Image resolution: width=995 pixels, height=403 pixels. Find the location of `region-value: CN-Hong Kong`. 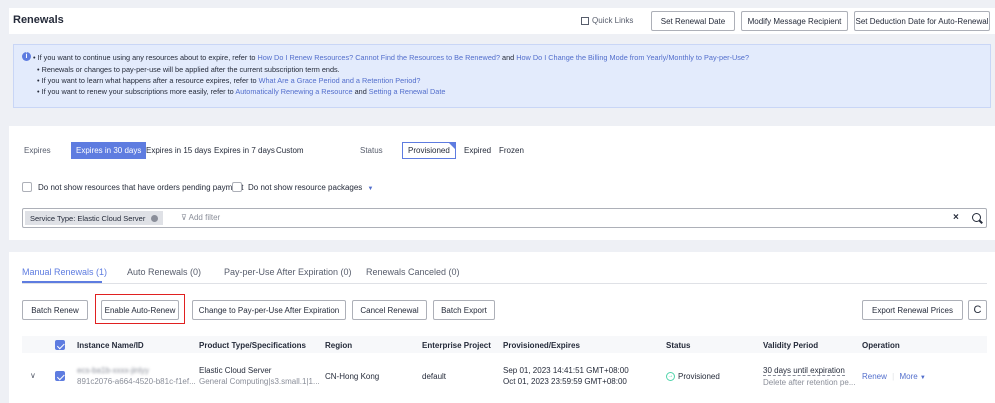

region-value: CN-Hong Kong is located at coordinates (352, 376).